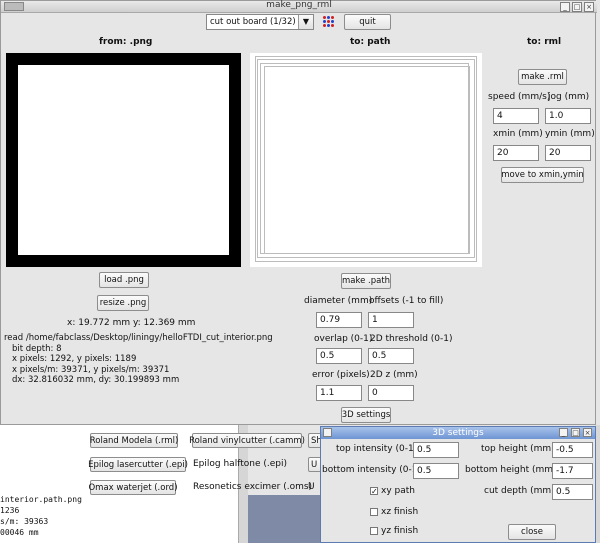  I want to click on dialog-title-bar: 3D settings, so click(458, 433).